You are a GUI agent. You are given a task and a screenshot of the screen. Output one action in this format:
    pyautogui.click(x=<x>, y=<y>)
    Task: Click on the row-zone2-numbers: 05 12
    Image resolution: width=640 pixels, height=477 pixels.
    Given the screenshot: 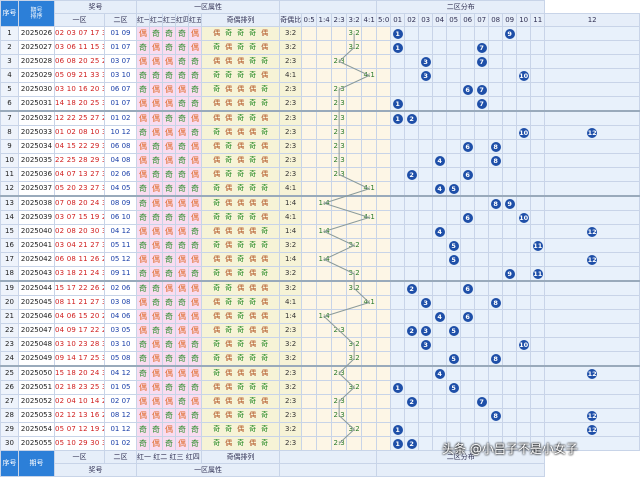 What is the action you would take?
    pyautogui.click(x=120, y=259)
    